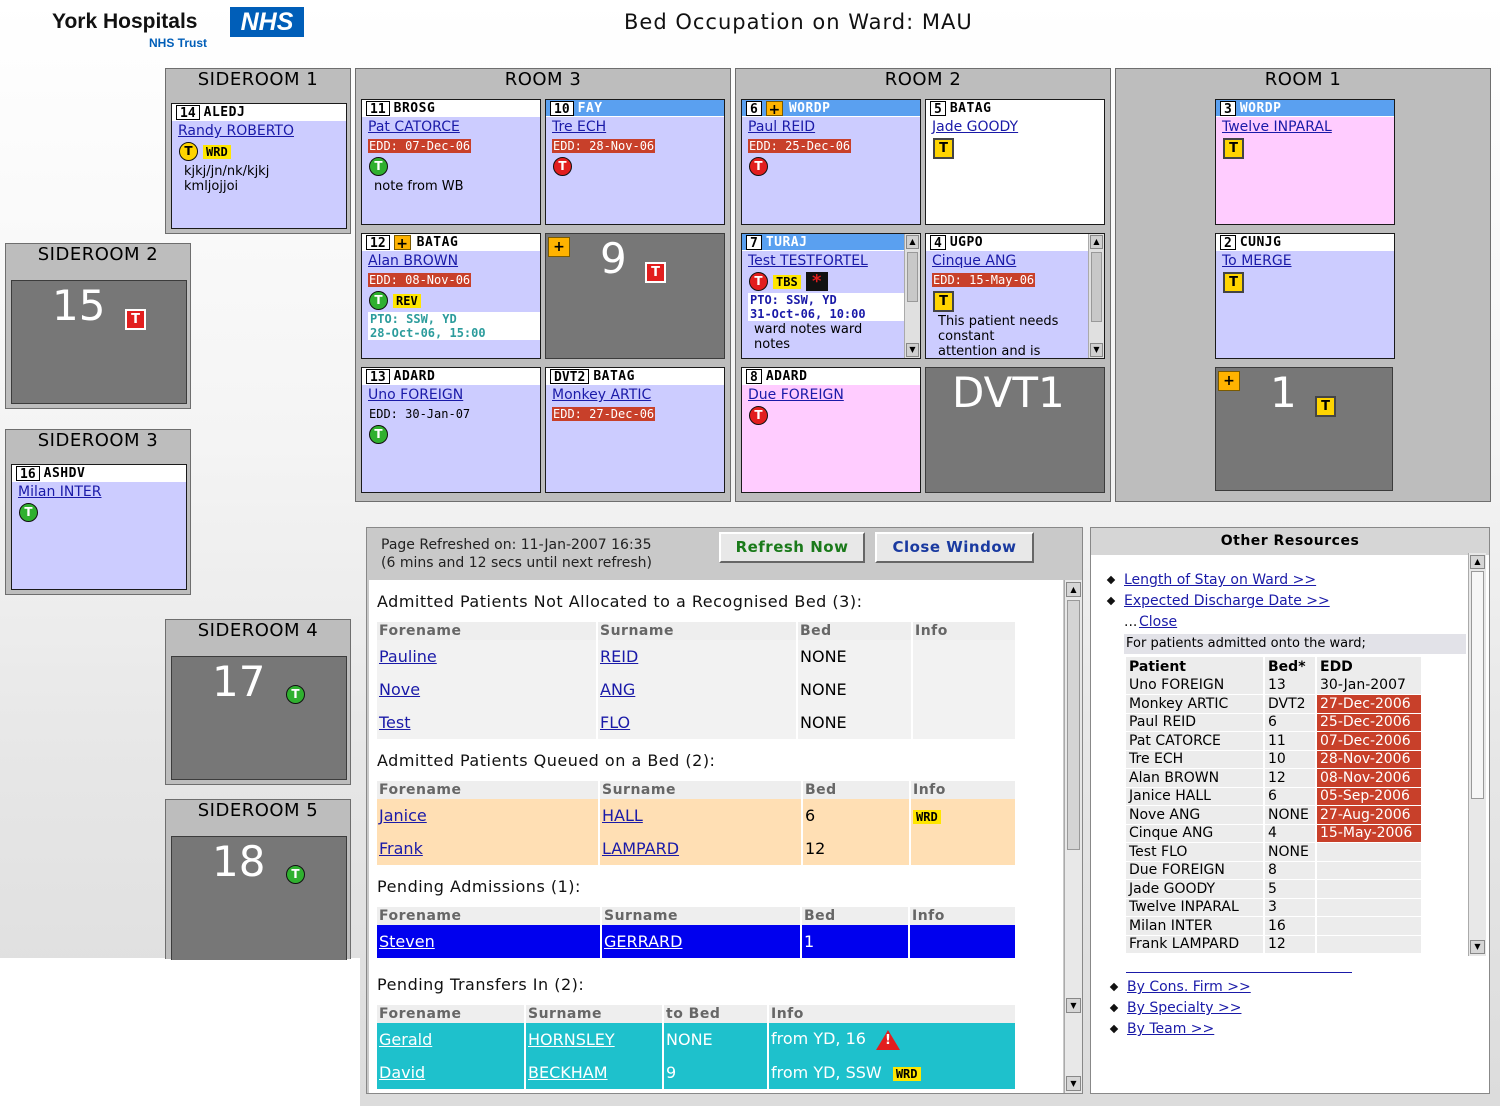 Image resolution: width=1500 pixels, height=1106 pixels. I want to click on bed-3: 3 WORDP Twelve INPARAL T, so click(1305, 162).